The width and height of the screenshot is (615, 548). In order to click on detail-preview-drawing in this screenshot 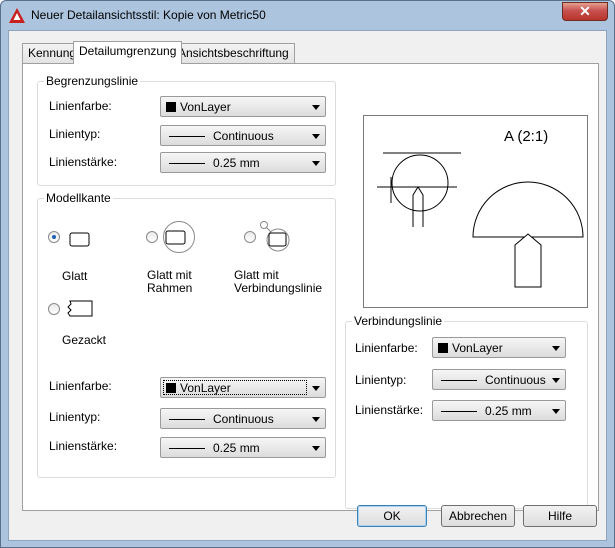, I will do `click(480, 220)`.